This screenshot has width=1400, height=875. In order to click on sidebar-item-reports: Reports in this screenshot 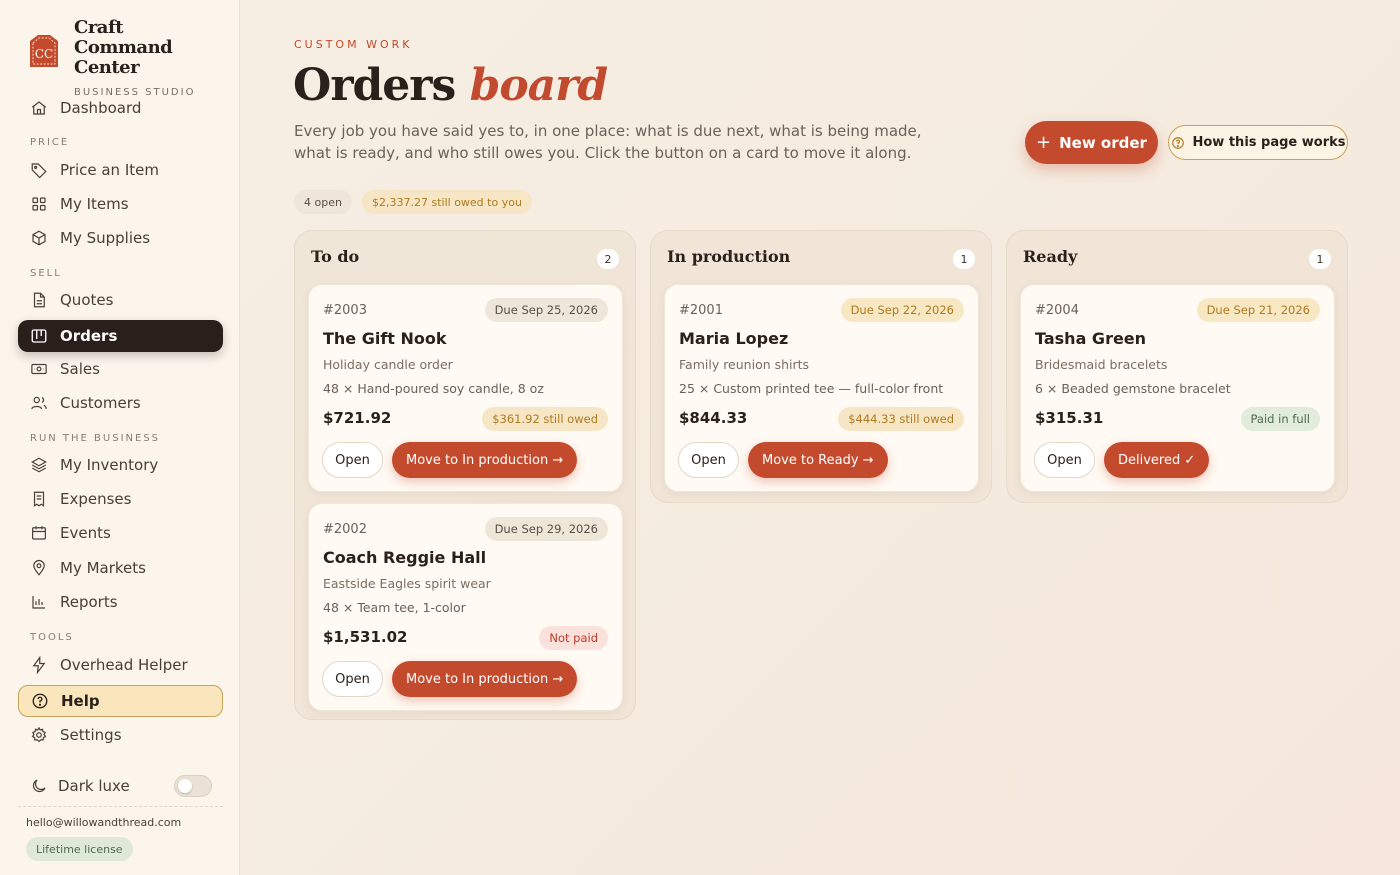, I will do `click(120, 602)`.